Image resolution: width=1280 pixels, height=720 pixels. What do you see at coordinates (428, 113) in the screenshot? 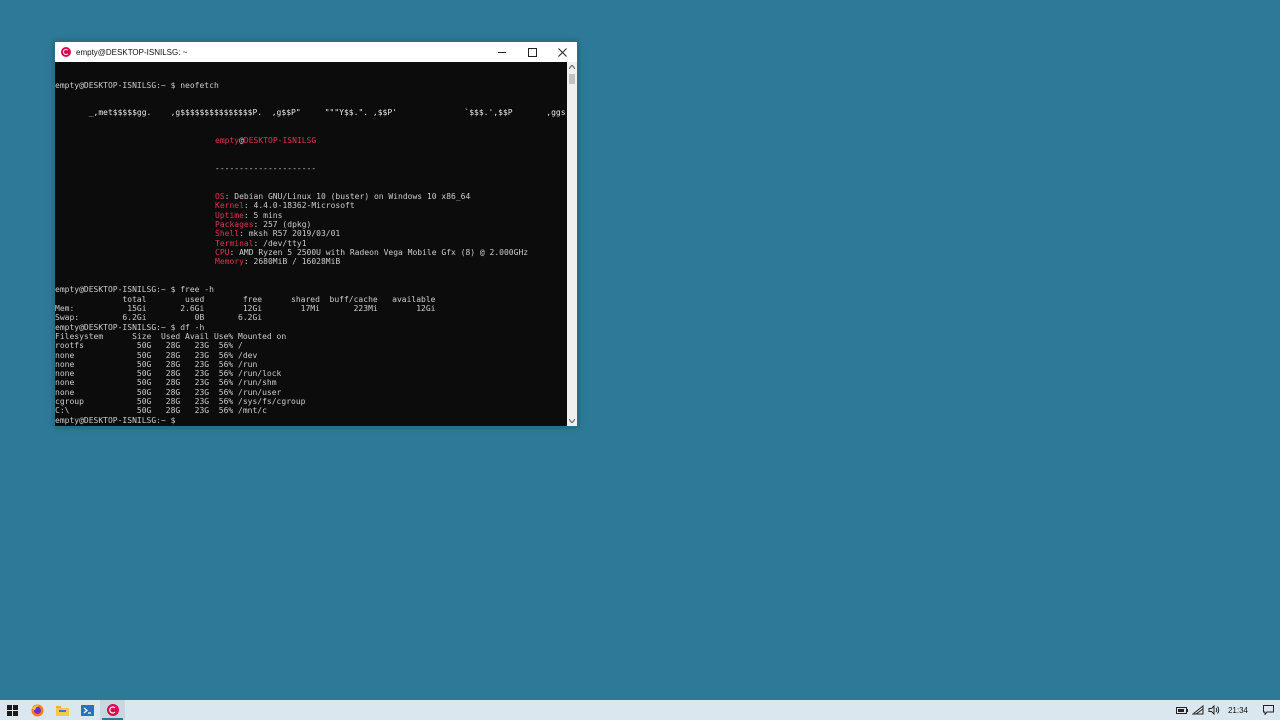
I see `logo-line: ,$$P' `$$$.` at bounding box center [428, 113].